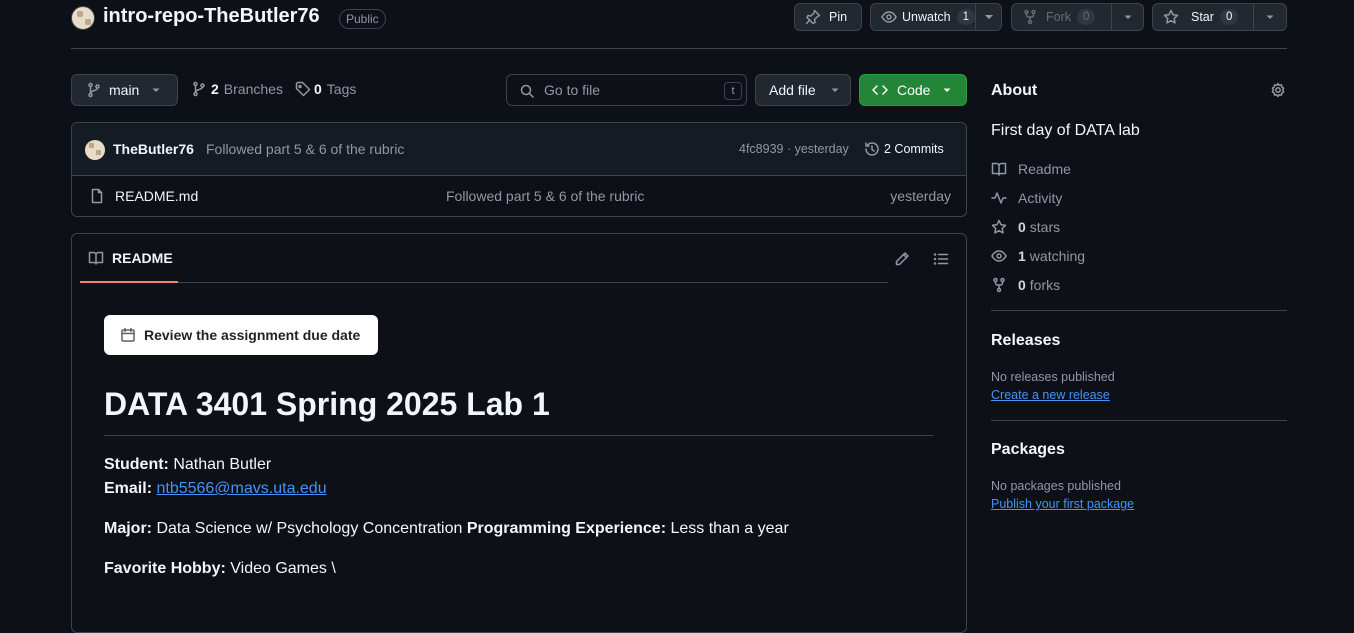 The image size is (1354, 633). I want to click on watch-count: 1, so click(966, 17).